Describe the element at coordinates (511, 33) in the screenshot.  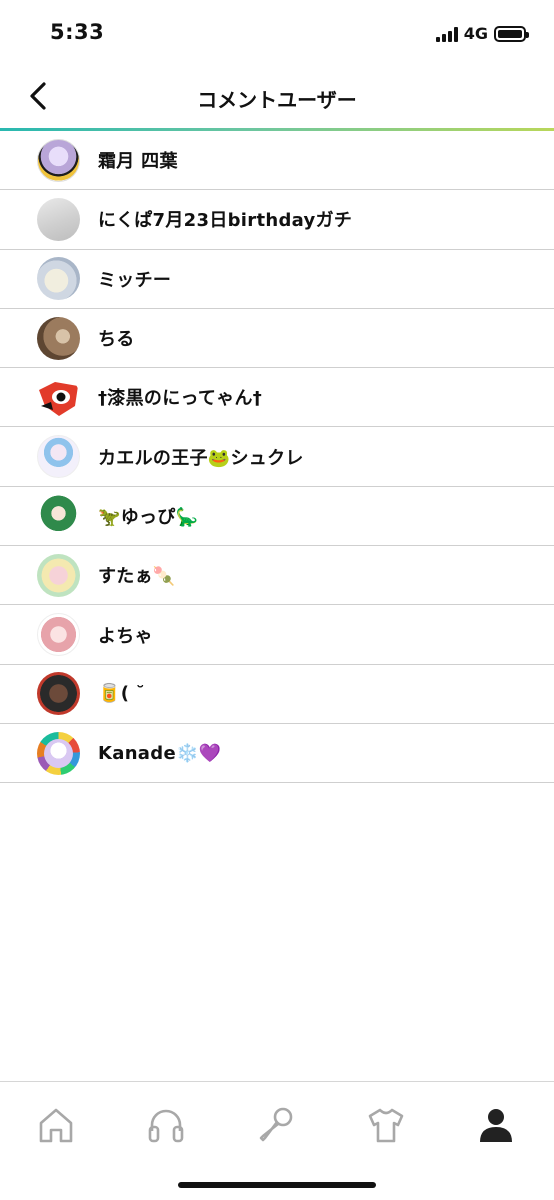
I see `battery-icon` at that location.